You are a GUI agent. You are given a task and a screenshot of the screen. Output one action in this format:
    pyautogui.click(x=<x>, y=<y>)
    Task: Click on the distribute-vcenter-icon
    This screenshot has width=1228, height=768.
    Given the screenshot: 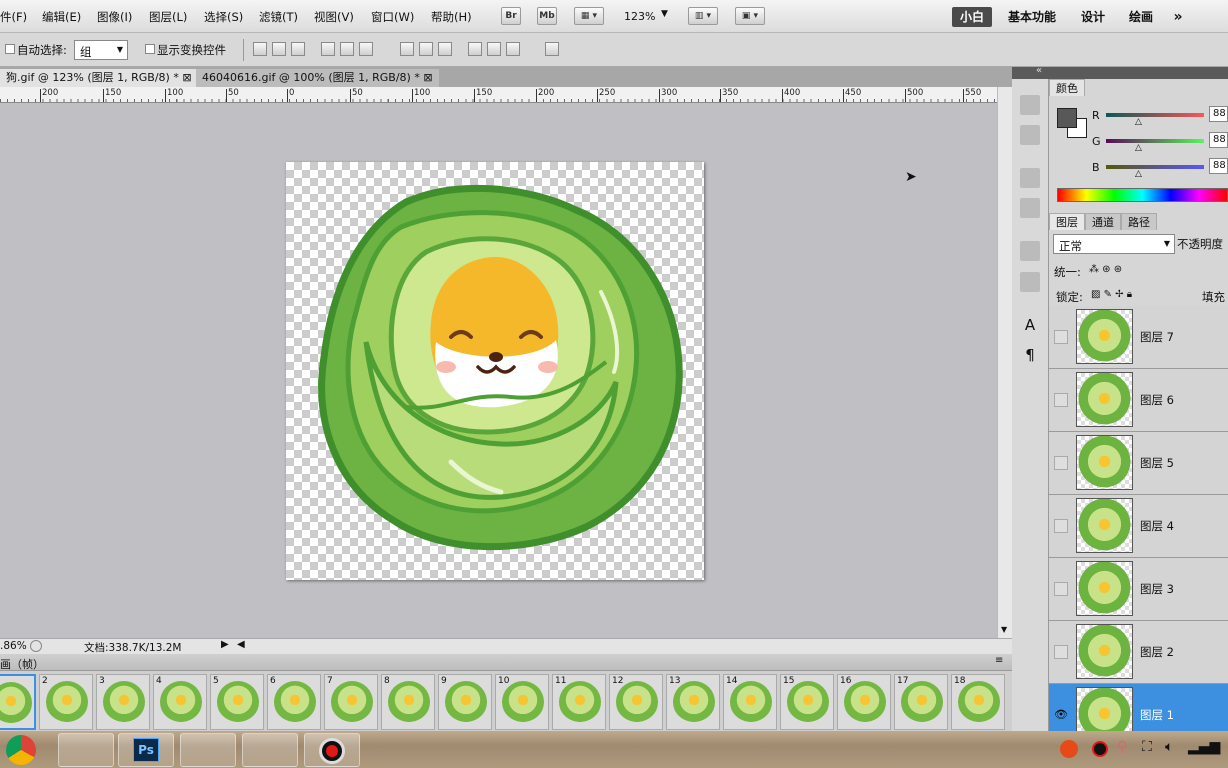 What is the action you would take?
    pyautogui.click(x=426, y=49)
    